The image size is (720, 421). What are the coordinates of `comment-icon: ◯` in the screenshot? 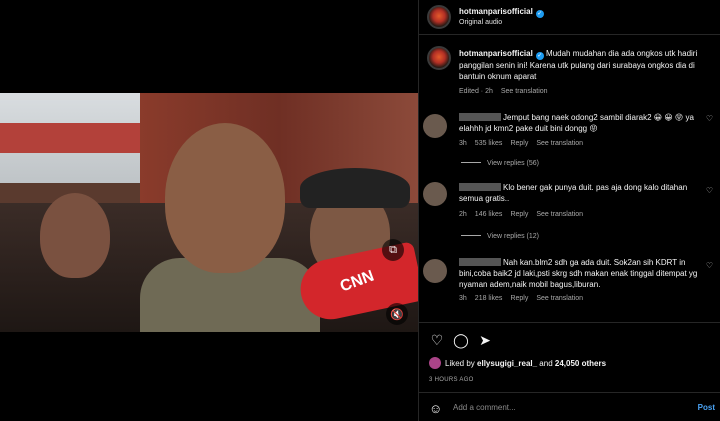 It's located at (461, 340).